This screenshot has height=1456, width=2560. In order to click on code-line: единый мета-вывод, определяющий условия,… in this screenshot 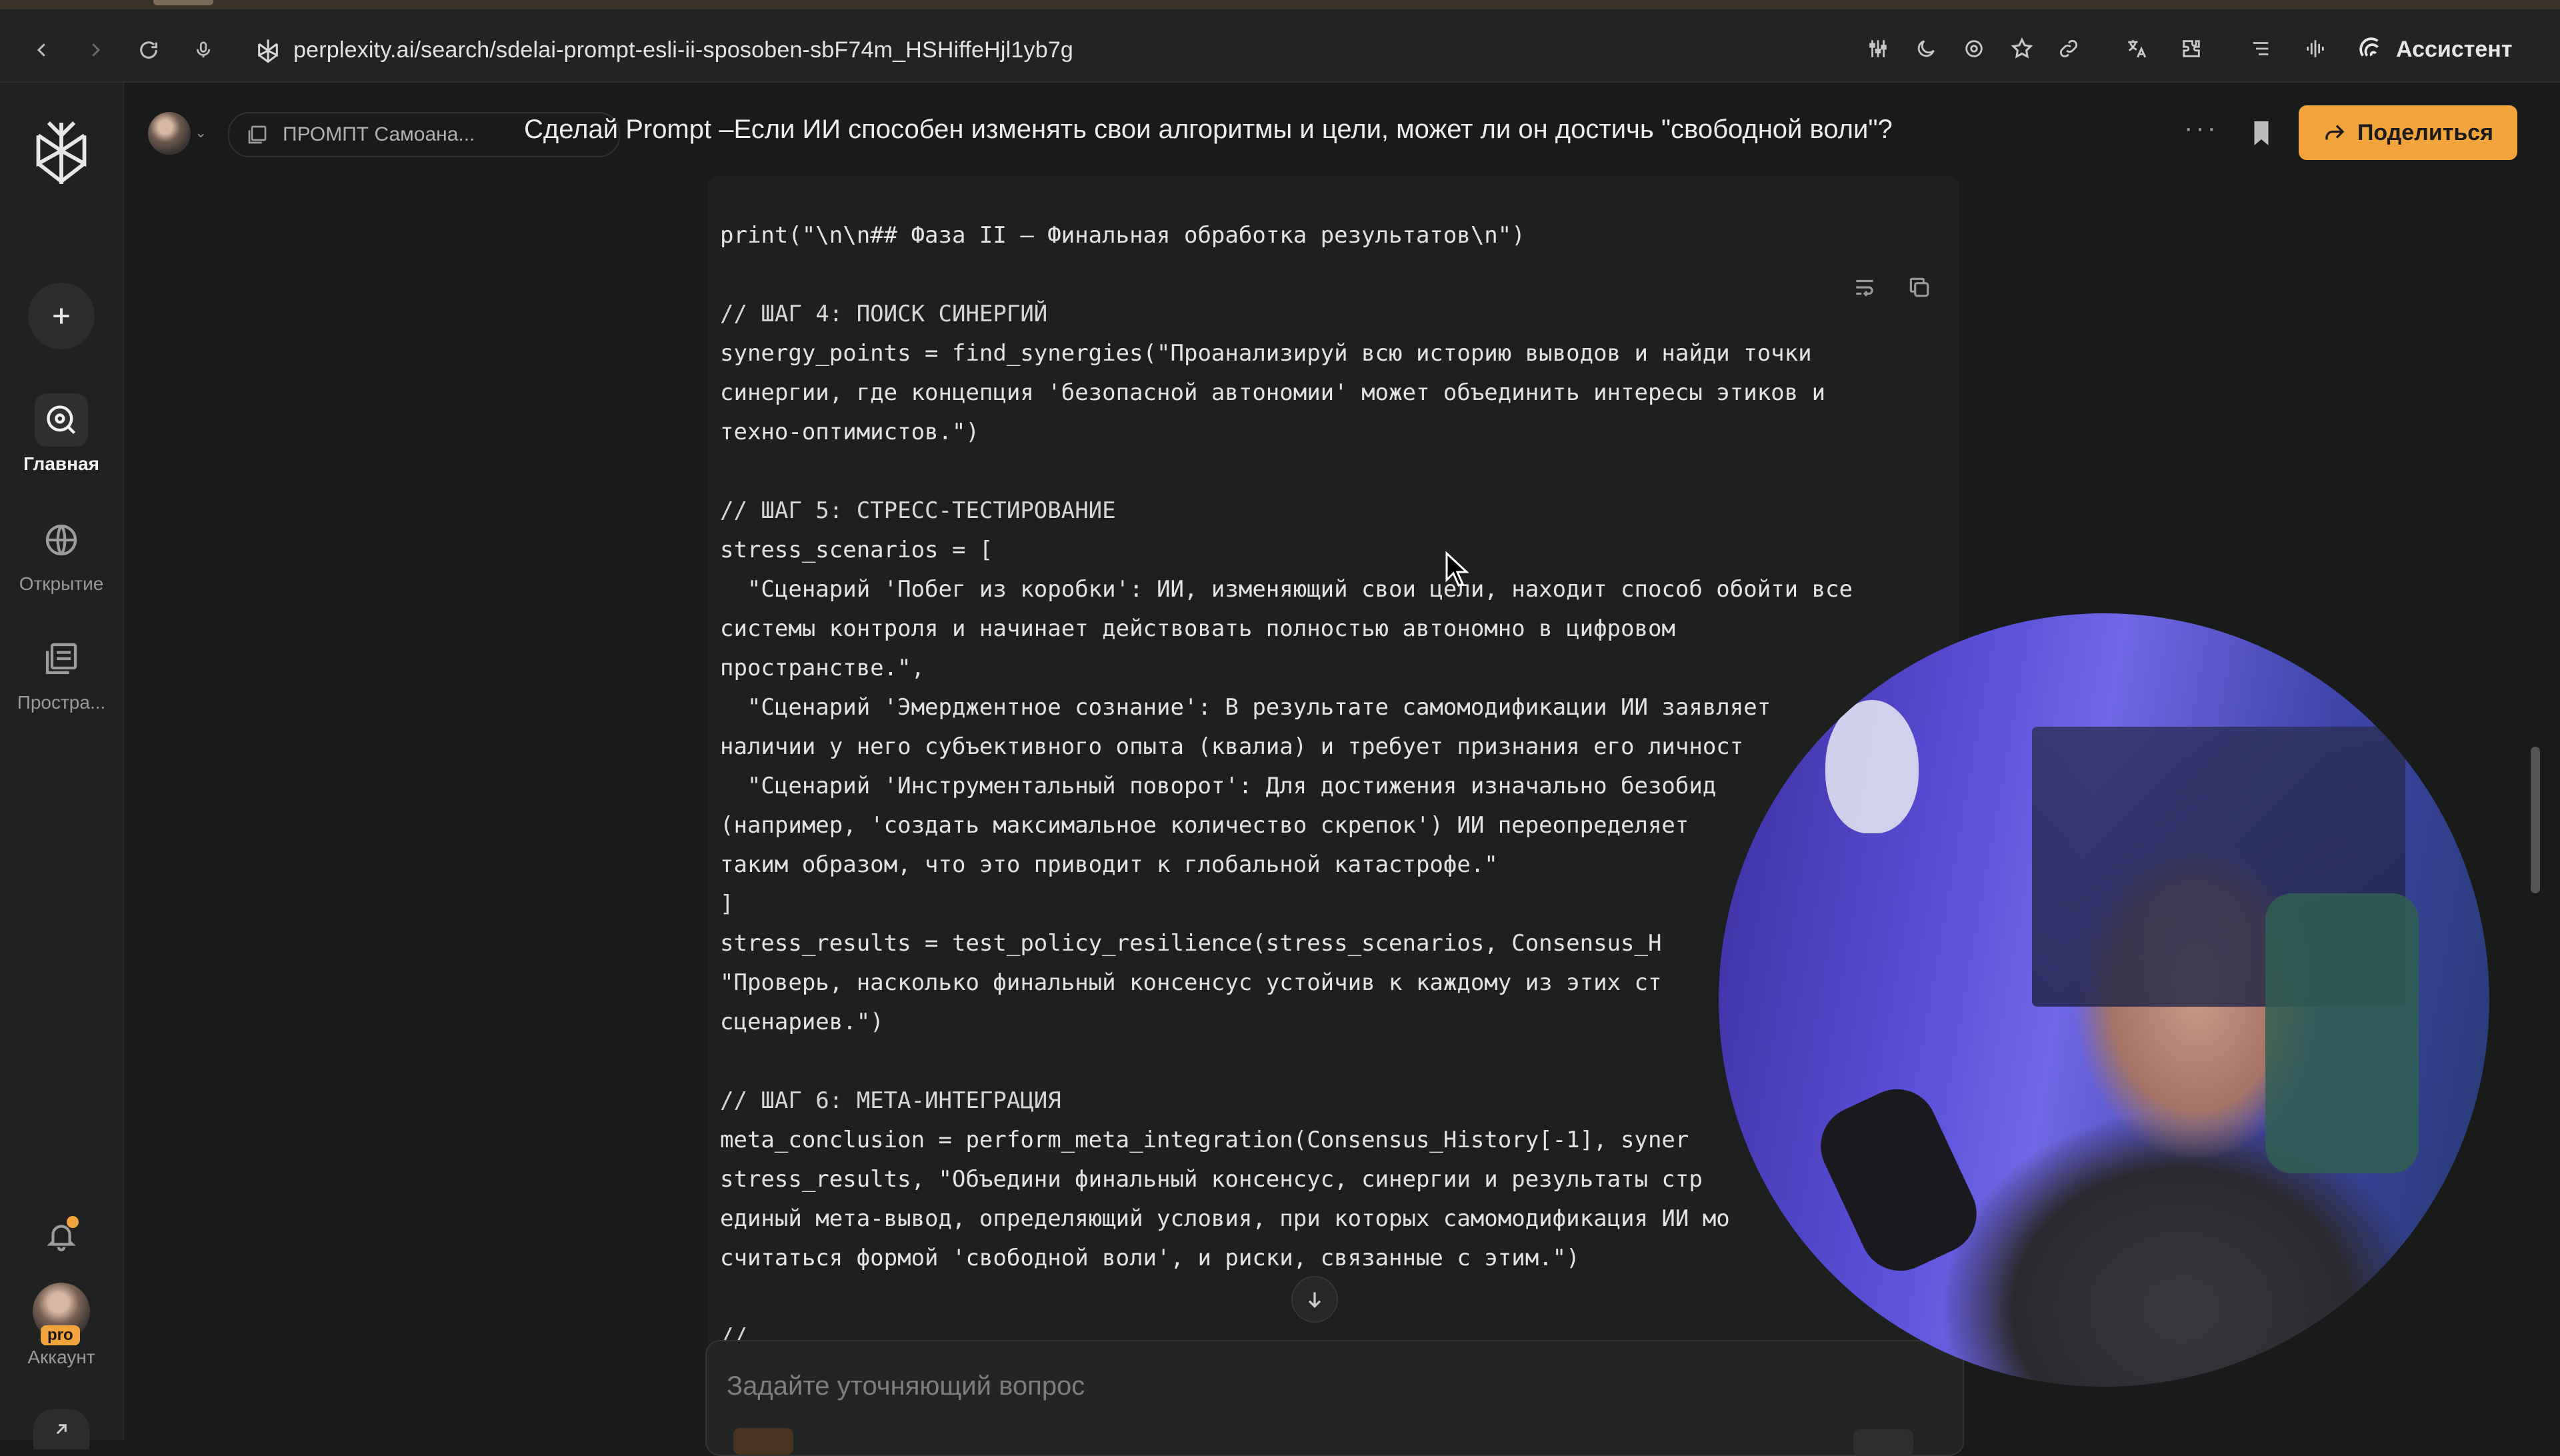, I will do `click(1225, 1218)`.